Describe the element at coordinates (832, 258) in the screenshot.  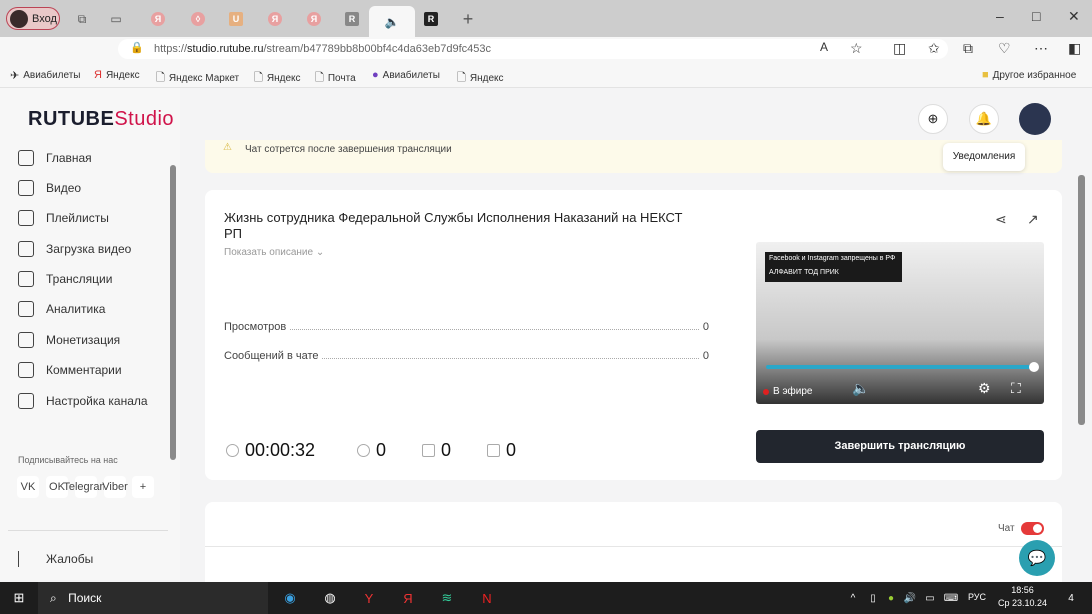
I see `overlay-text: Facebook и Instagram запрещены в РФ` at that location.